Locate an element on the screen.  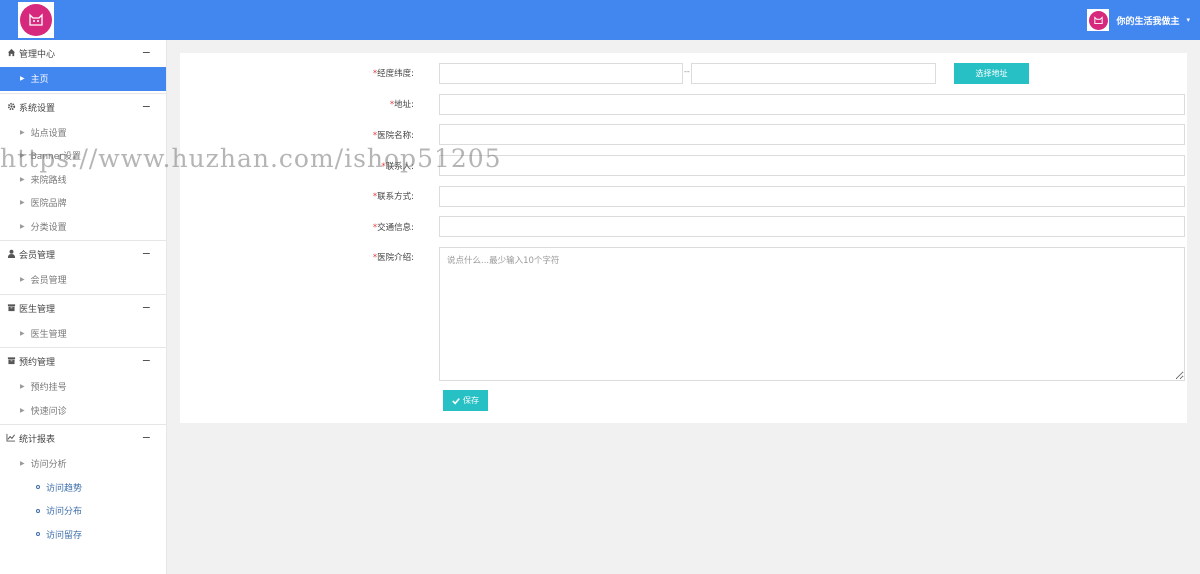
sidebar-item-quick-consult: ▶ 快速问诊 is located at coordinates (83, 411).